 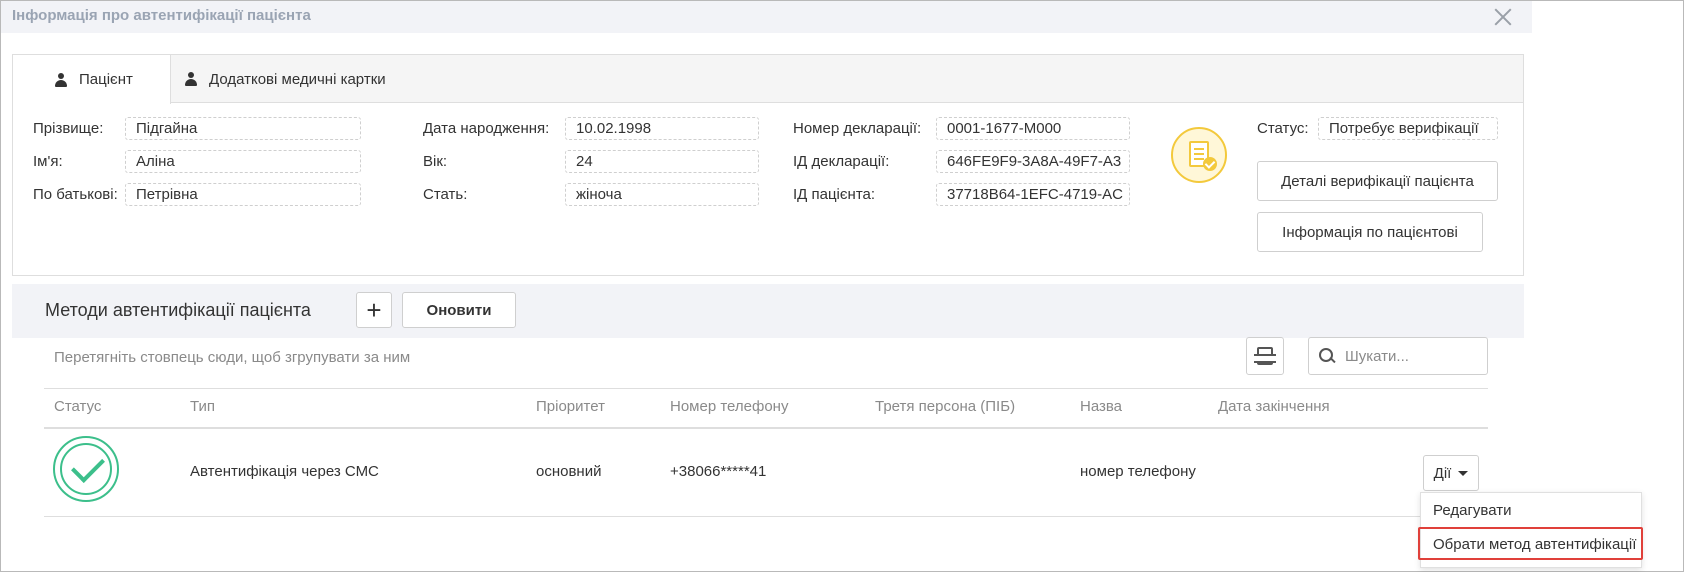 What do you see at coordinates (766, 516) in the screenshot?
I see `row-divider` at bounding box center [766, 516].